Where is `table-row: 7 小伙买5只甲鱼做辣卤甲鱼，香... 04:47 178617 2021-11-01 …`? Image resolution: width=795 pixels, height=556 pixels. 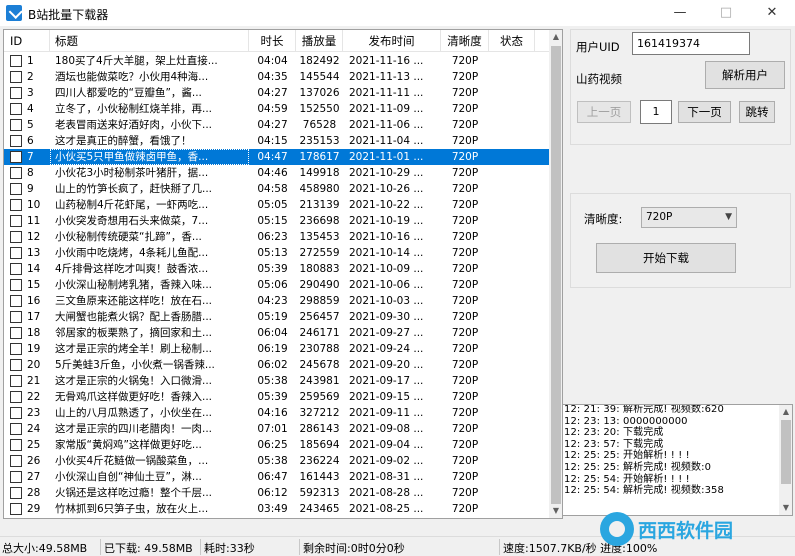
table-row: 7 小伙买5只甲鱼做辣卤甲鱼，香... 04:47 178617 2021-11-01 … is located at coordinates (276, 157).